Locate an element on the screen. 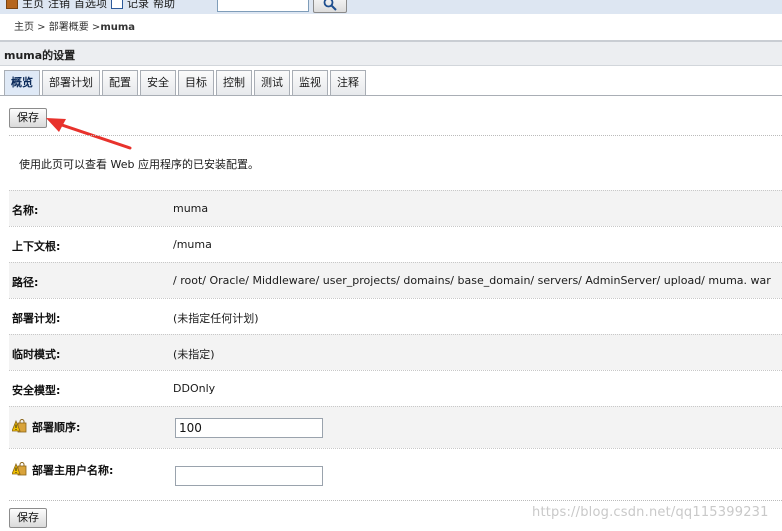 The width and height of the screenshot is (782, 531). setting-label: 部署主用户名称: is located at coordinates (73, 470).